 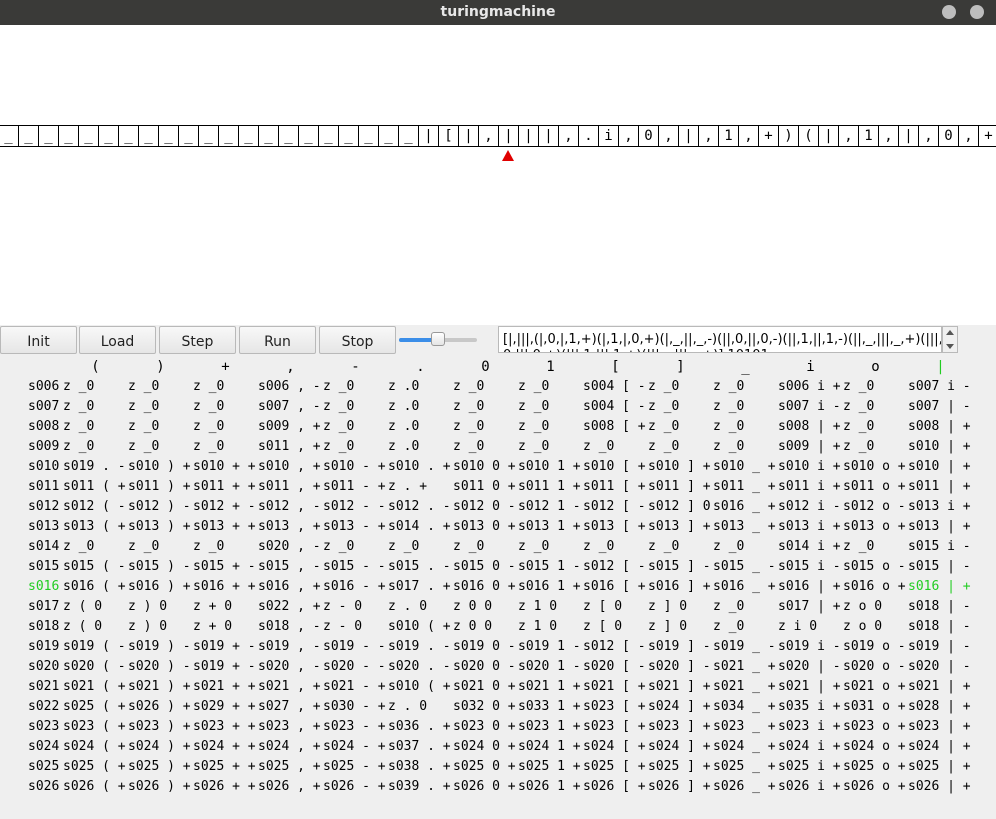 What do you see at coordinates (537, 606) in the screenshot?
I see `table-cell: z 1 0` at bounding box center [537, 606].